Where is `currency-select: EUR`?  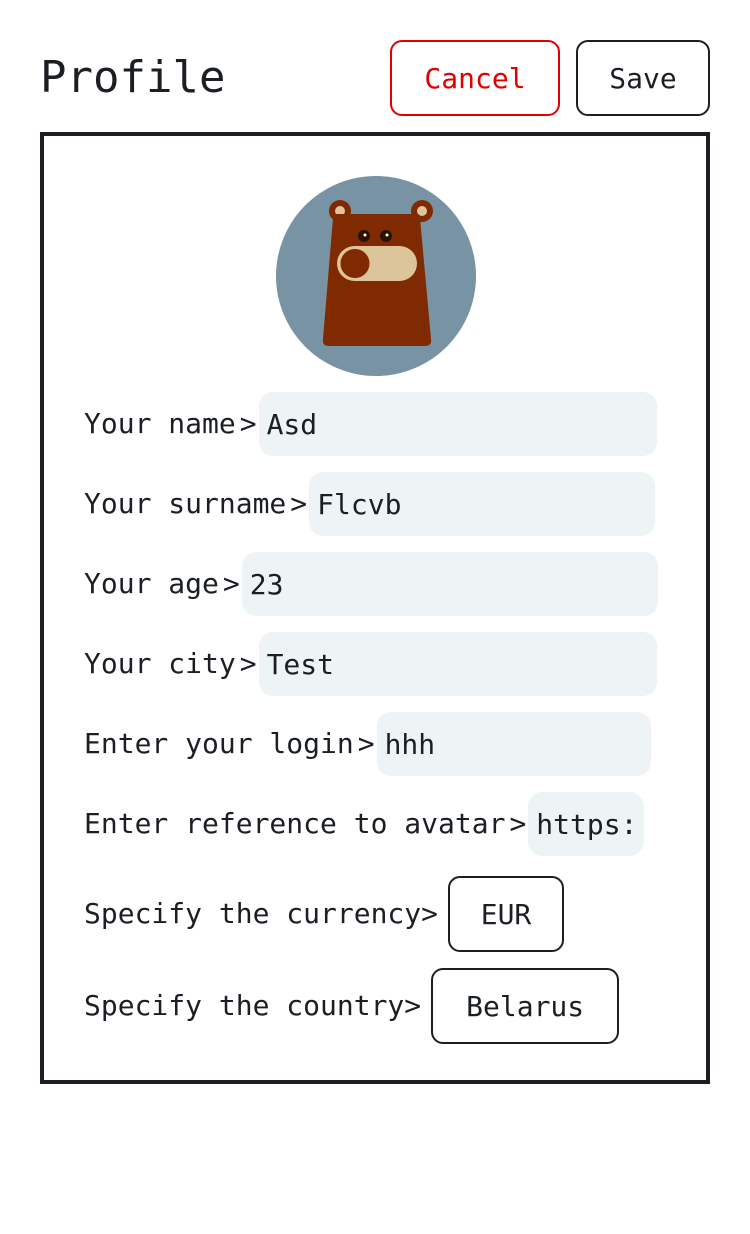 currency-select: EUR is located at coordinates (506, 914).